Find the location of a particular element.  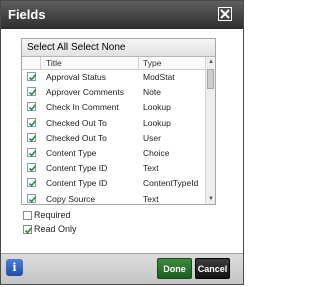

field-row: Content Type Choice is located at coordinates (113, 153).